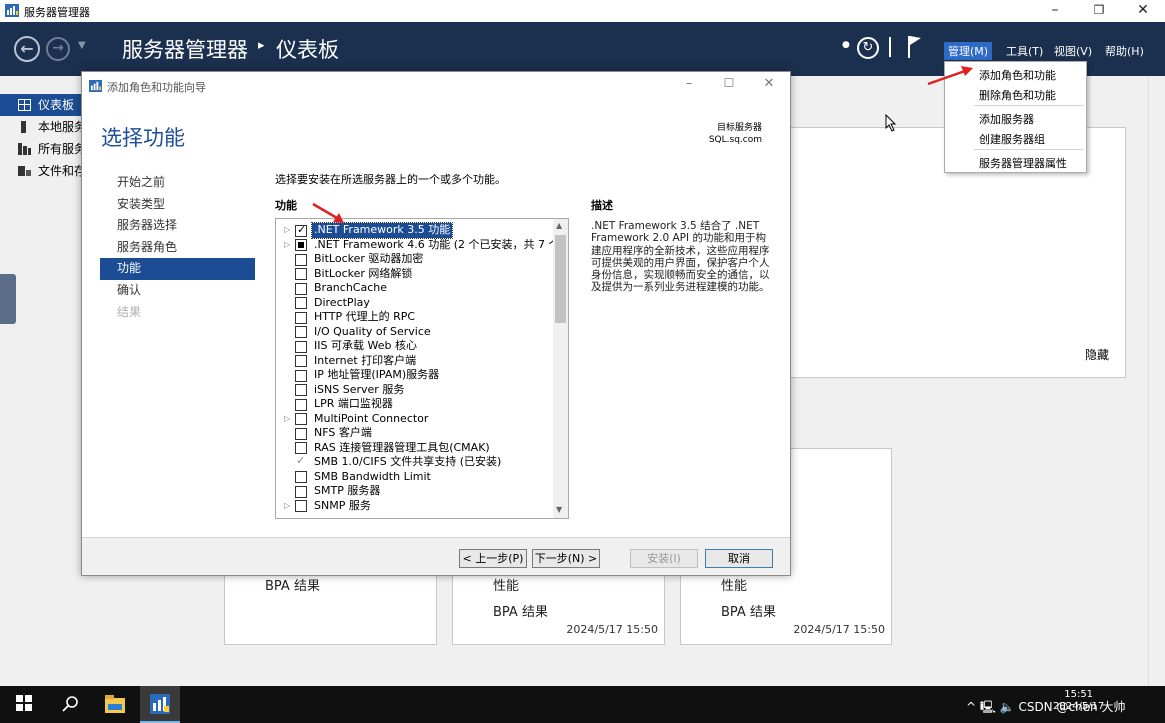 Image resolution: width=1165 pixels, height=723 pixels. I want to click on features-scrollbar: ▲ ▼, so click(560, 368).